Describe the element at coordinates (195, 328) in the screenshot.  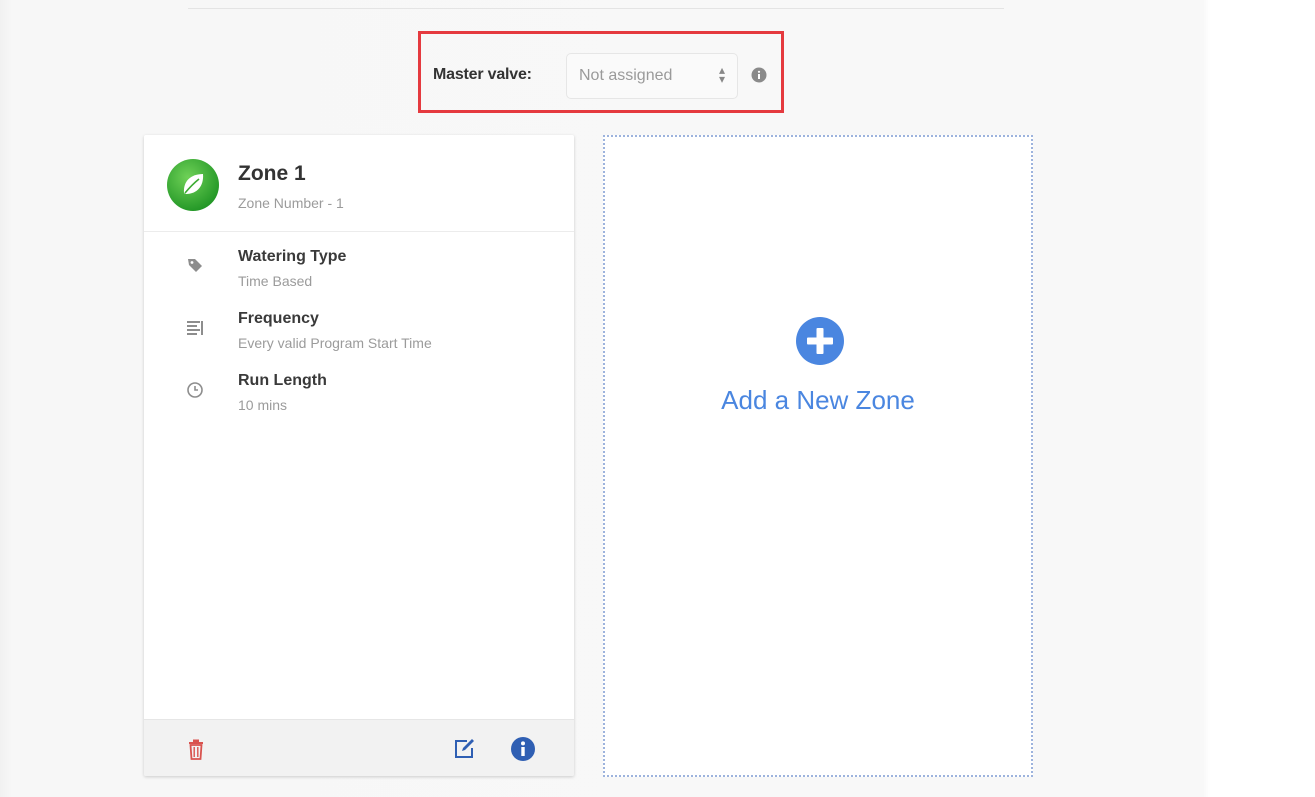
I see `list-icon` at that location.